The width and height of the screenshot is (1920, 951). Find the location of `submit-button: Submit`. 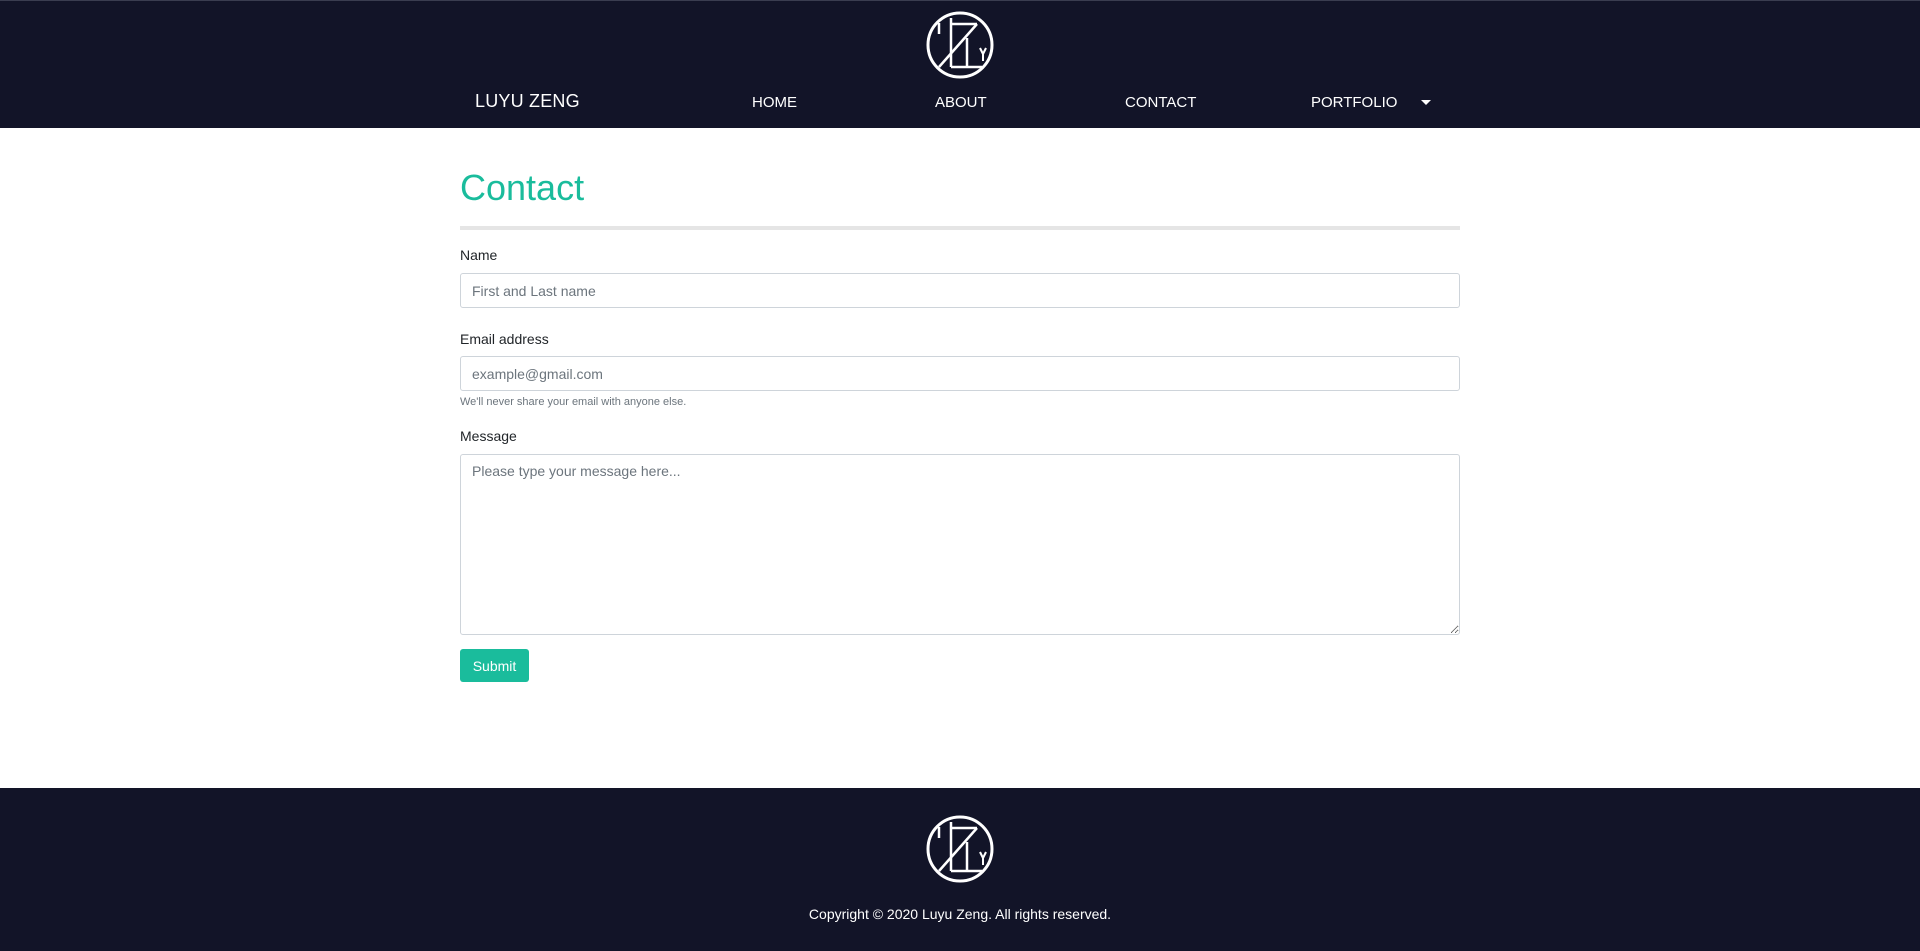

submit-button: Submit is located at coordinates (494, 665).